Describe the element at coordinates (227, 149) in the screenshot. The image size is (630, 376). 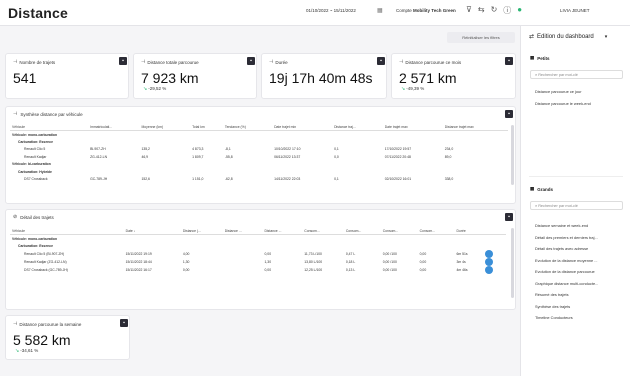
I see `table-cell: -8,1` at that location.